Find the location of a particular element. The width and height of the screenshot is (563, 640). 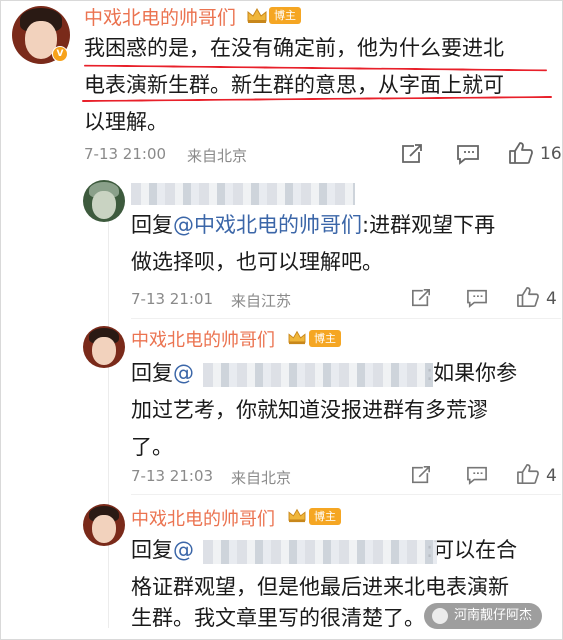

reply-2-username: 中戏北电的帅哥们 is located at coordinates (203, 339).